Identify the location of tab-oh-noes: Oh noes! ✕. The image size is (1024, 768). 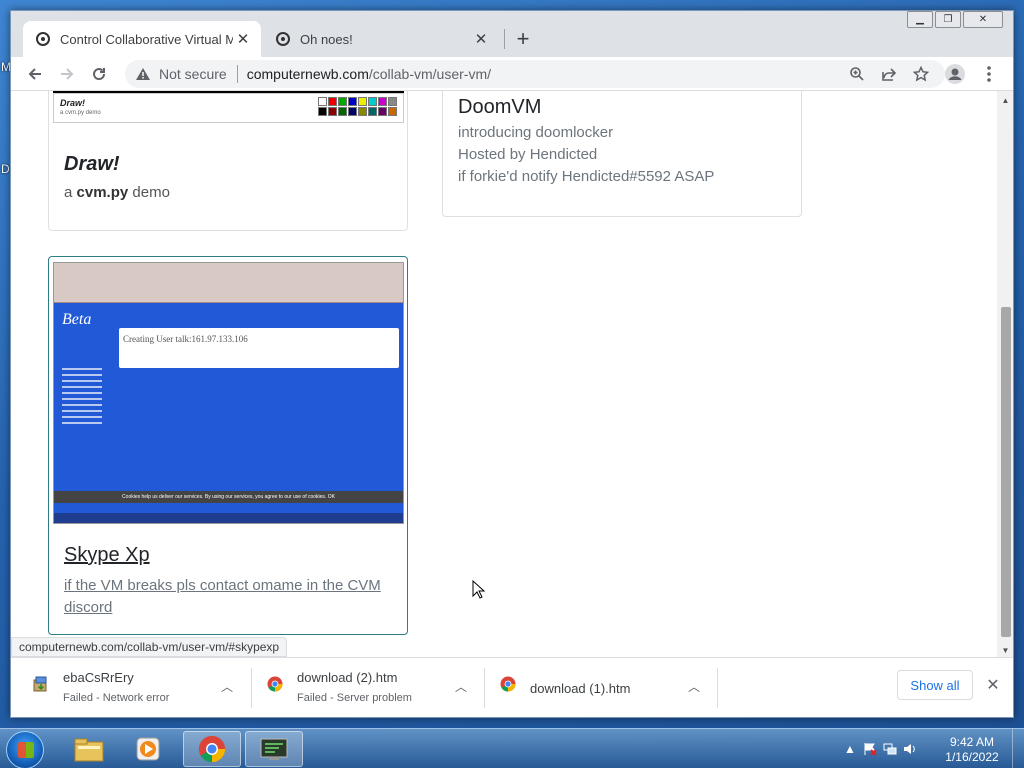
(381, 39).